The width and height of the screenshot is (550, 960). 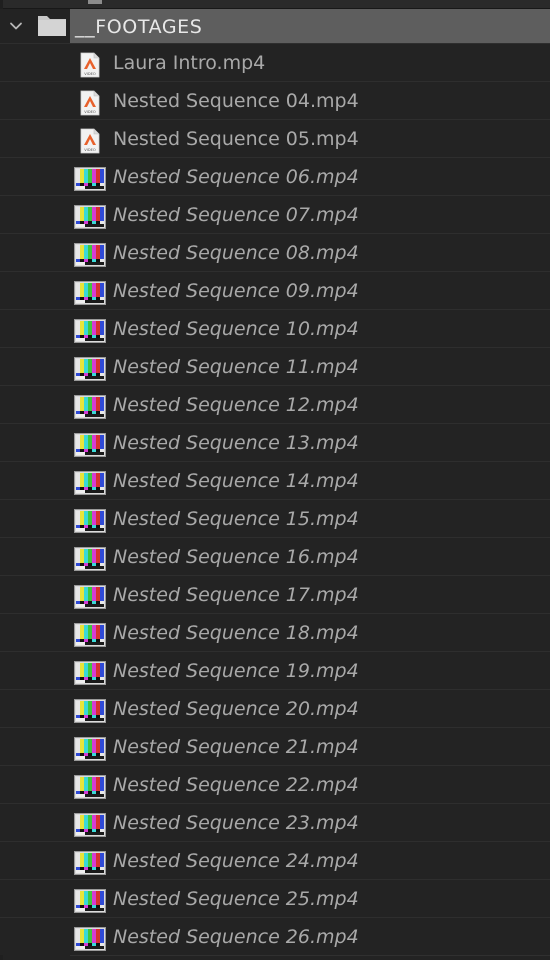 I want to click on bin-item-name: Nested Sequence 07.mp4, so click(x=236, y=215).